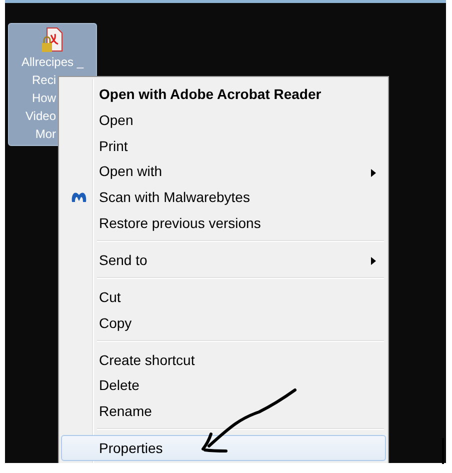  I want to click on menu-item: Properties, so click(223, 448).